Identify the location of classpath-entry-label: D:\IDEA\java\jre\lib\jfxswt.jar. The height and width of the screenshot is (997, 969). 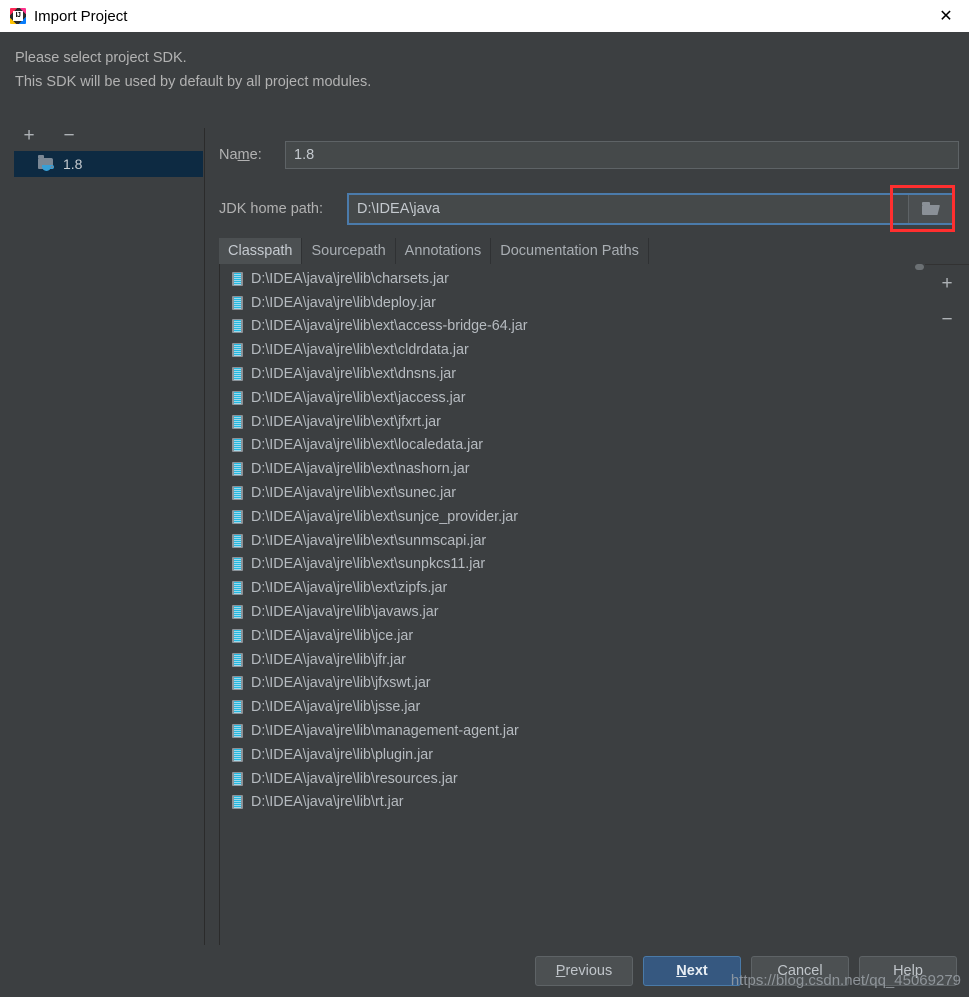
(341, 683).